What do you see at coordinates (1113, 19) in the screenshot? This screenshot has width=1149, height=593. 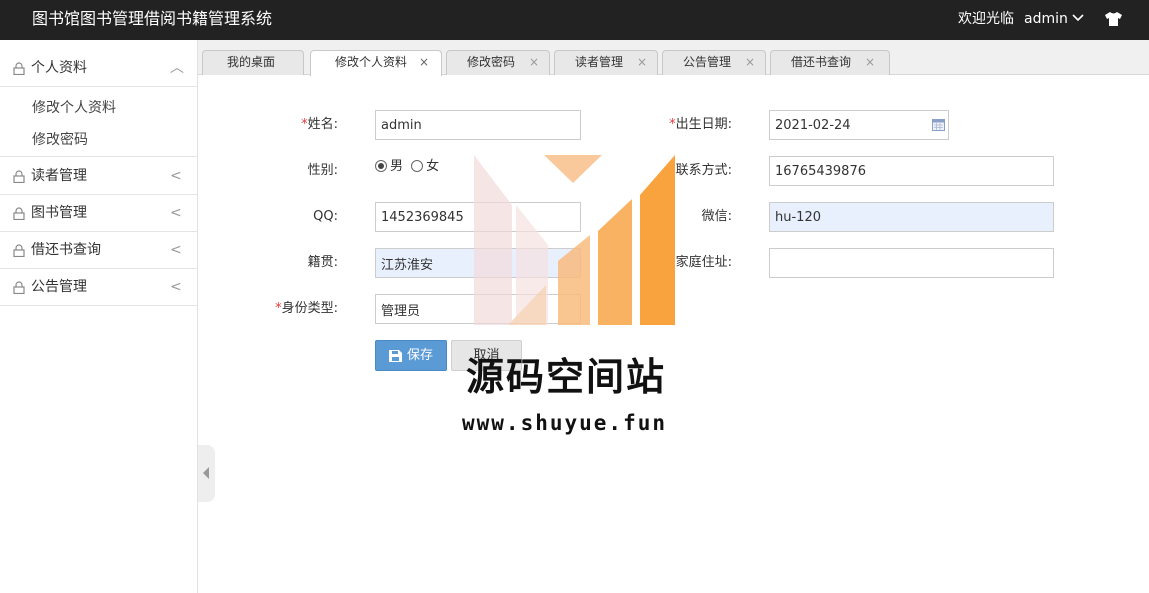 I see `theme-shirt-icon` at bounding box center [1113, 19].